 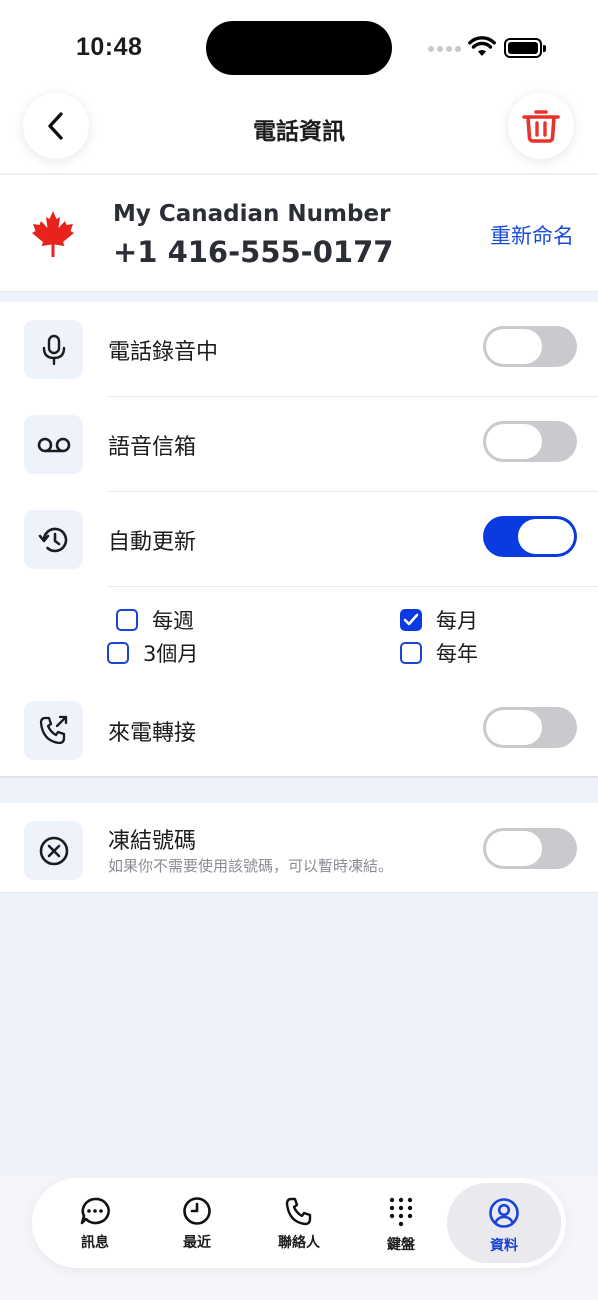 I want to click on status-bar: 10:48, so click(x=299, y=45).